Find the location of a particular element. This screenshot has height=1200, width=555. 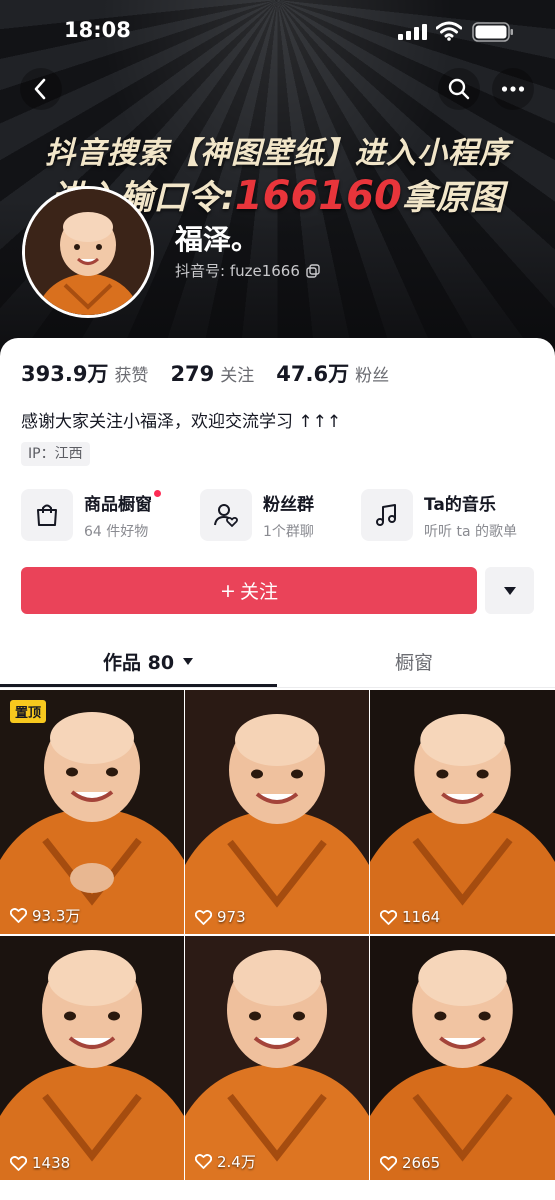

likes-count: 1438 is located at coordinates (51, 1163).